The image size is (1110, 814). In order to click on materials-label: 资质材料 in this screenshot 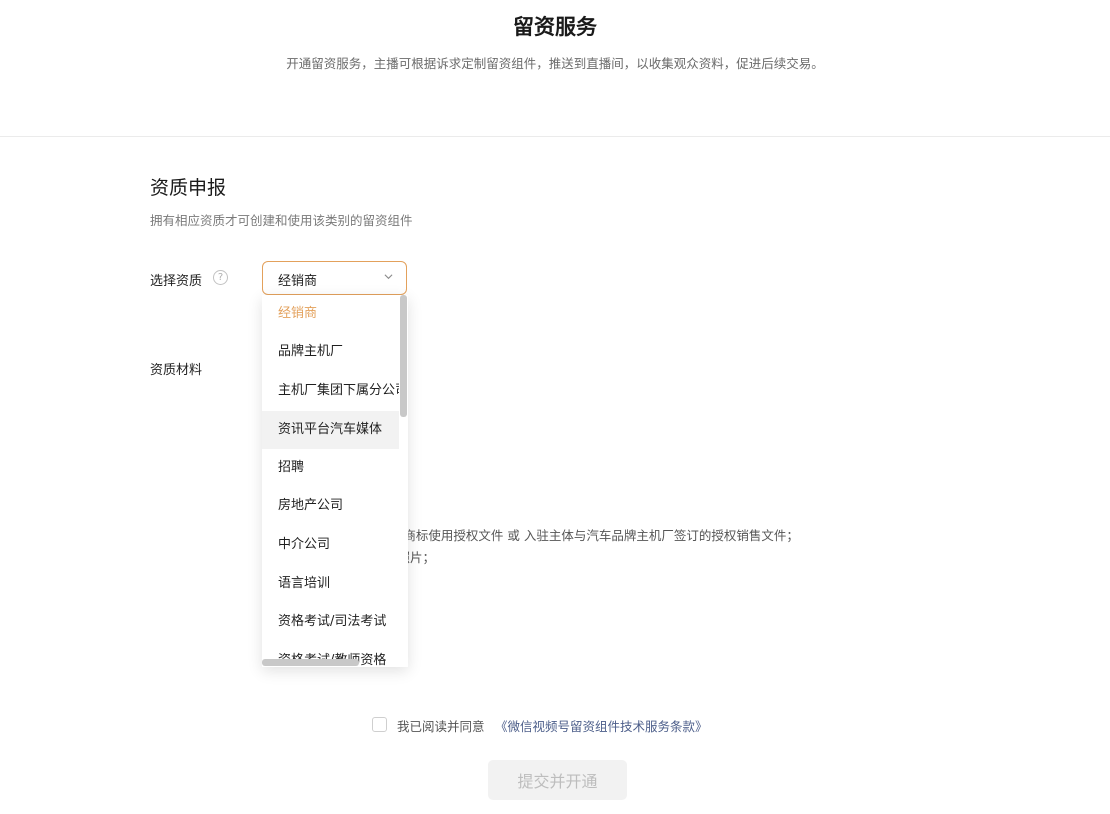, I will do `click(176, 370)`.